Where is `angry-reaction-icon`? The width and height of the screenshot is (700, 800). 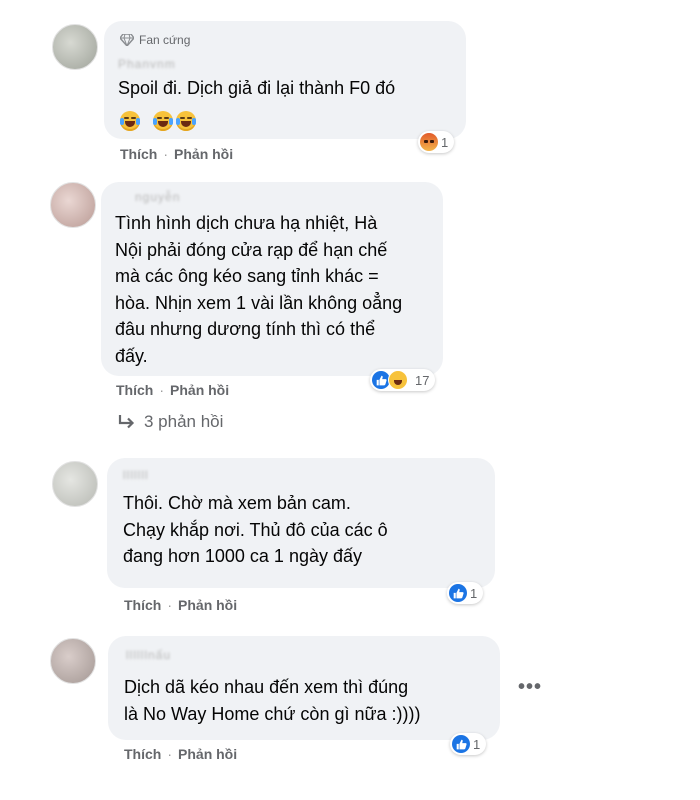
angry-reaction-icon is located at coordinates (429, 142).